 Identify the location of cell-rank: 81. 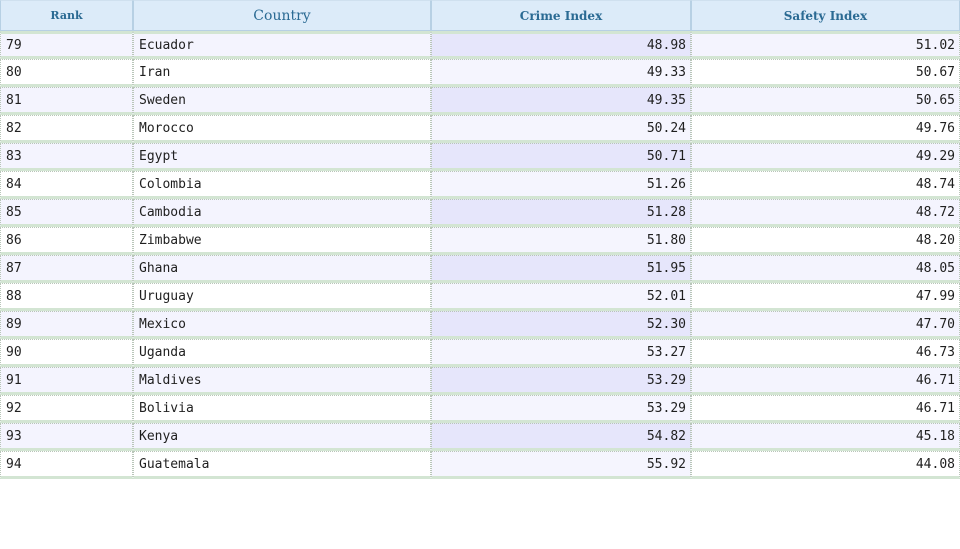
(66, 101).